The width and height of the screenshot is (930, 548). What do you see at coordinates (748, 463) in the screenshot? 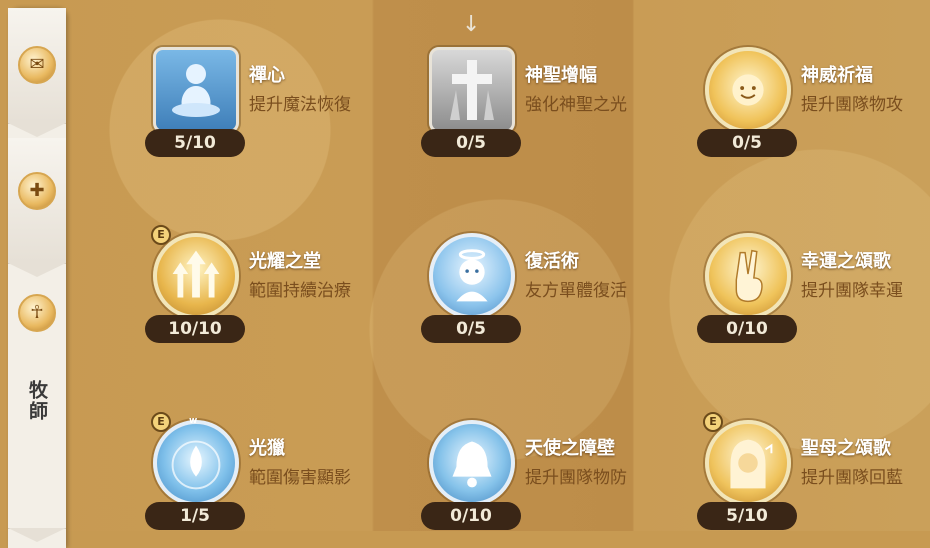
I see `madonna-icon` at bounding box center [748, 463].